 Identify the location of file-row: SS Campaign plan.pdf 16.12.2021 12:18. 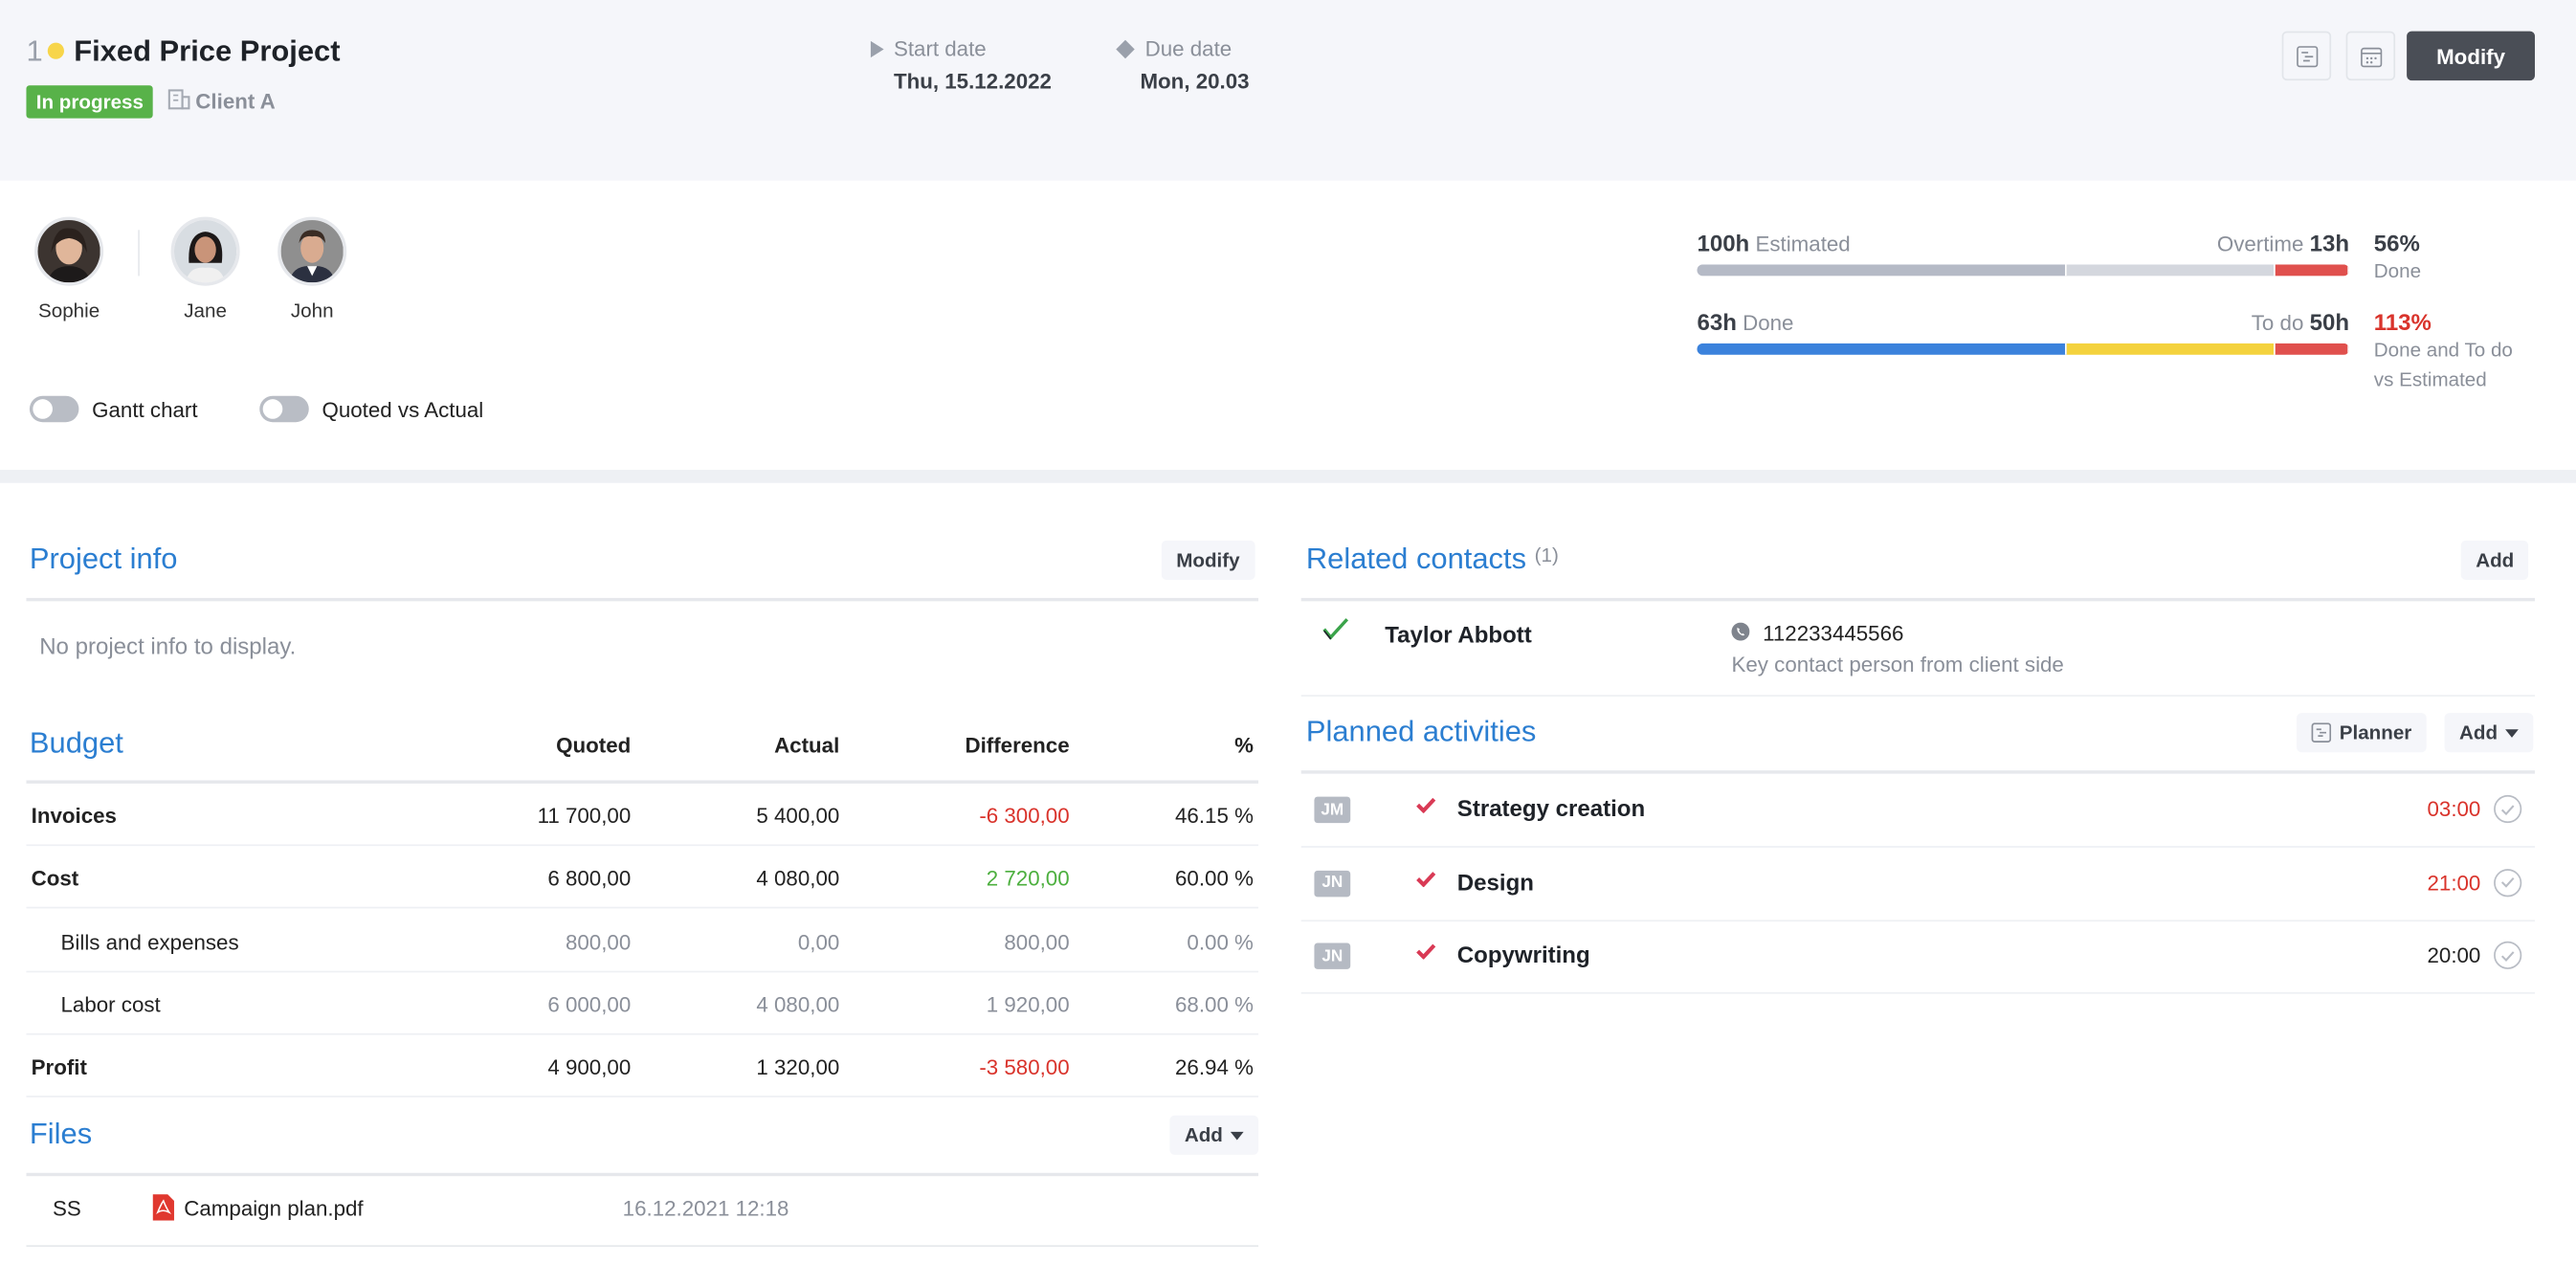
(642, 1212).